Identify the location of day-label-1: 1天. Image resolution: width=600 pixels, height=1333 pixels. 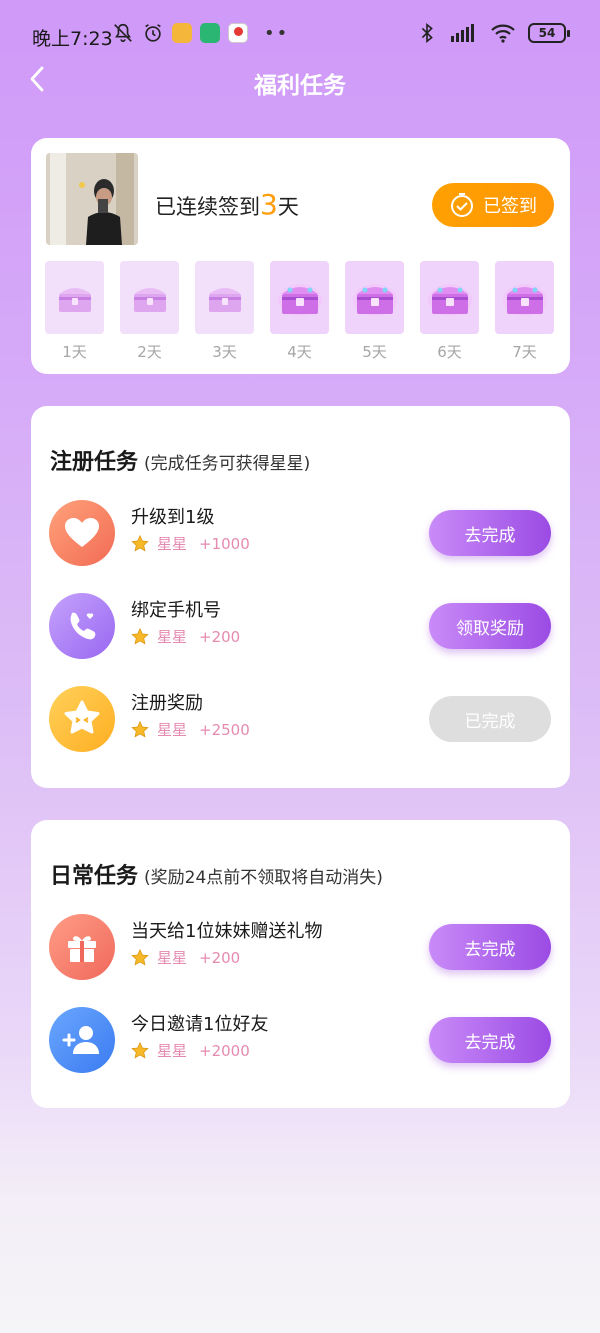
(74, 352).